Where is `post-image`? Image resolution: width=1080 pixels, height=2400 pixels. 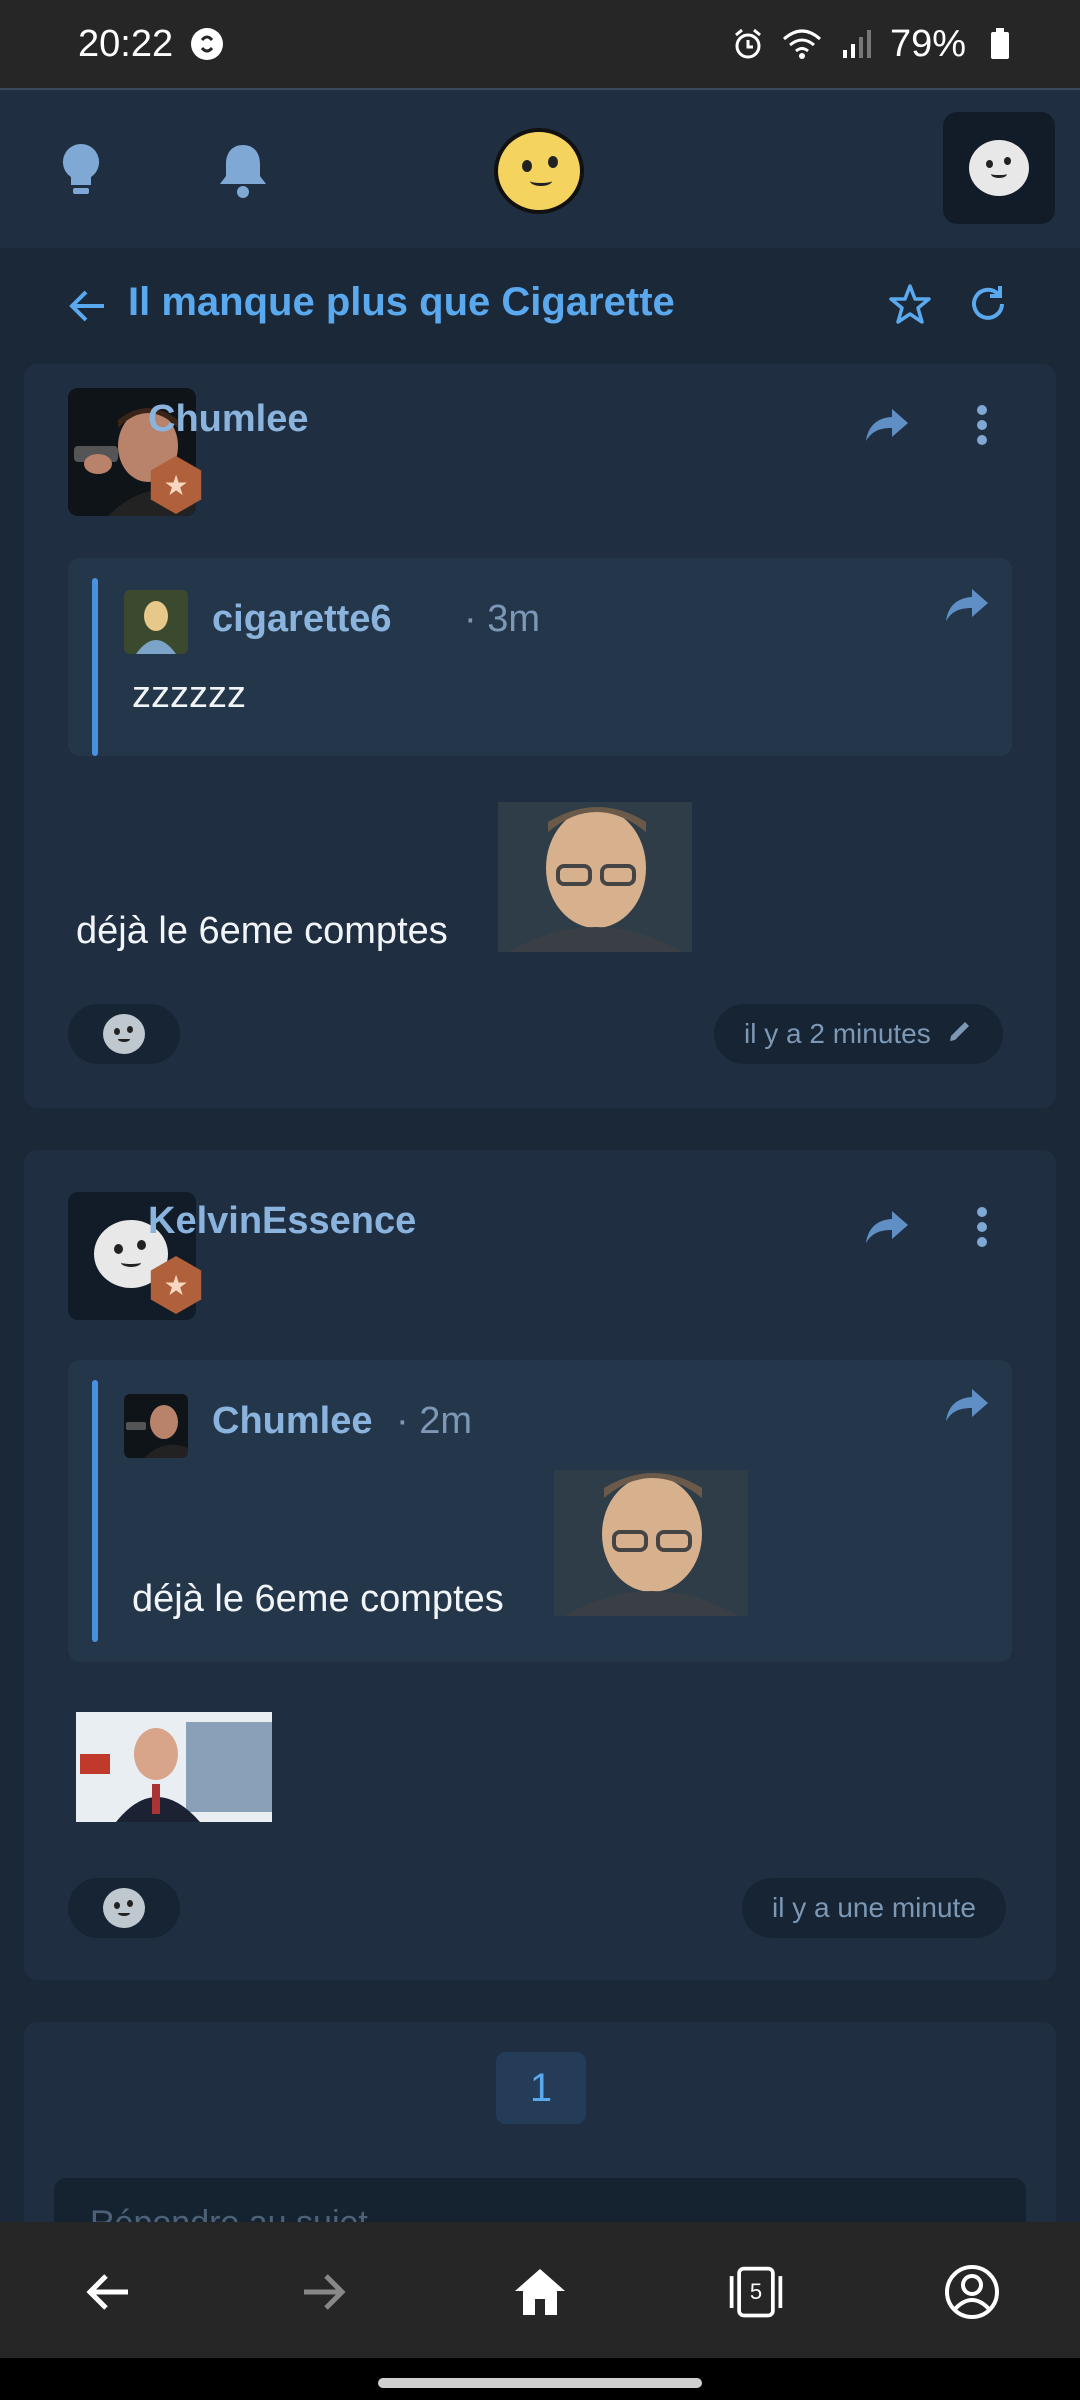
post-image is located at coordinates (174, 1767).